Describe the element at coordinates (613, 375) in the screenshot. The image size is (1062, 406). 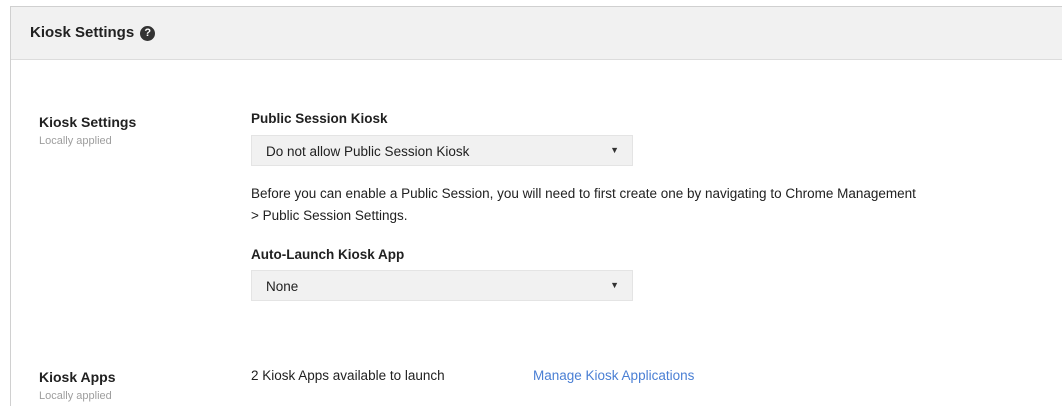
I see `manage-kiosk-applications-link: Manage Kiosk Applications` at that location.